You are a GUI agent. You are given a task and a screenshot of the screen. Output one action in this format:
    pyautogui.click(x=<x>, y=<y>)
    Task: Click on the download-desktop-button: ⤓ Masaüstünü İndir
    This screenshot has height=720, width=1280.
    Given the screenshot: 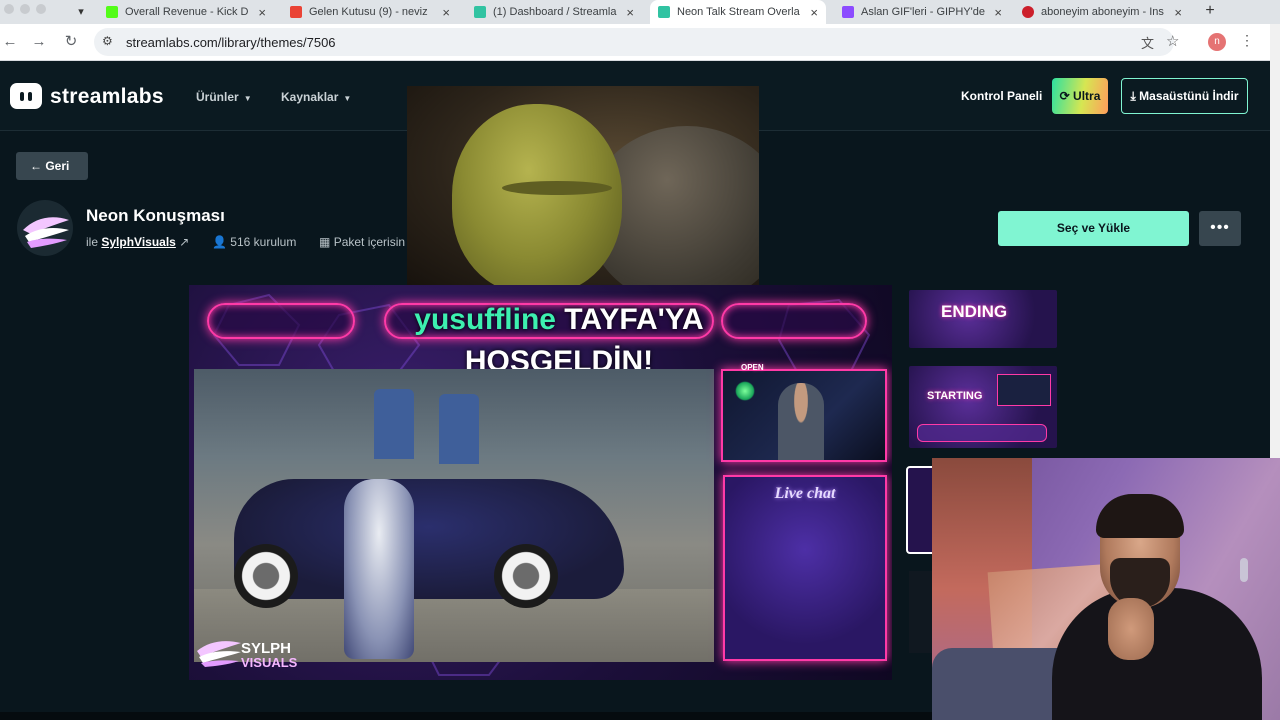 What is the action you would take?
    pyautogui.click(x=1184, y=96)
    